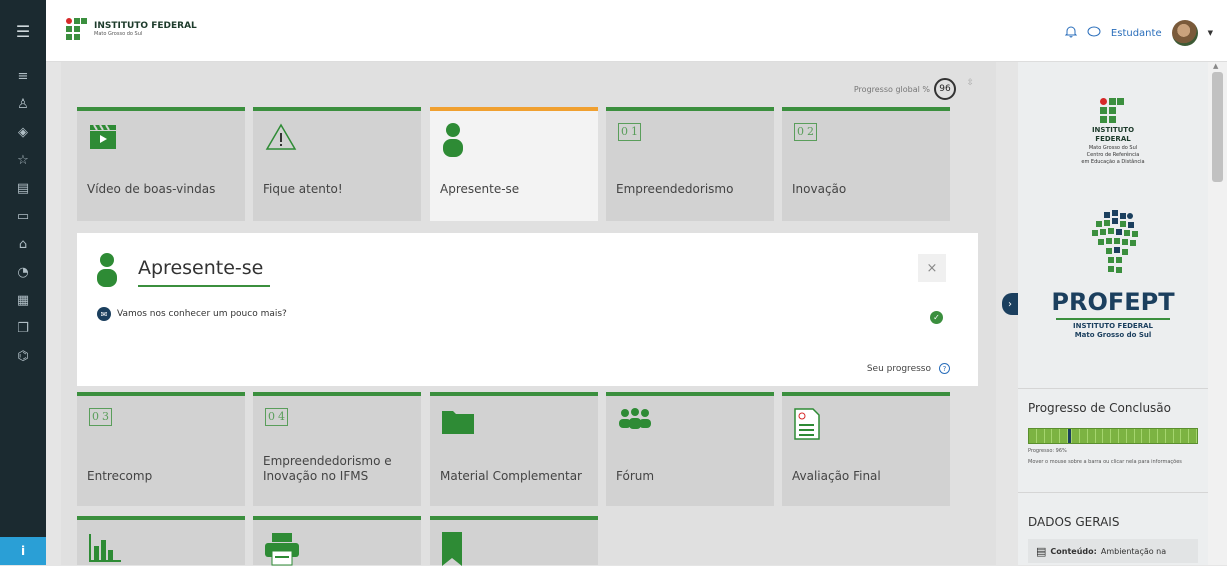 This screenshot has width=1227, height=566. Describe the element at coordinates (23, 31) in the screenshot. I see `menu-icon: ☰` at that location.